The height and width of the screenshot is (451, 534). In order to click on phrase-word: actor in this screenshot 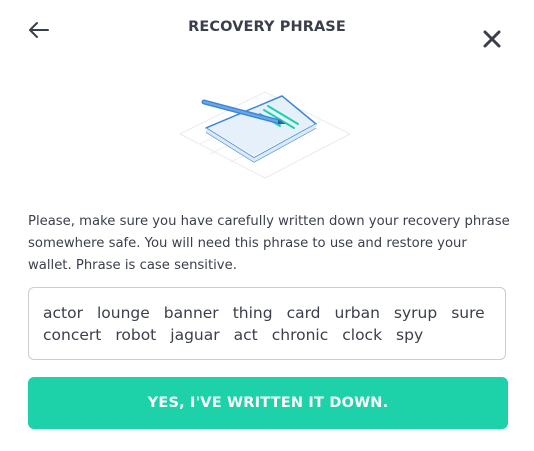, I will do `click(63, 313)`.